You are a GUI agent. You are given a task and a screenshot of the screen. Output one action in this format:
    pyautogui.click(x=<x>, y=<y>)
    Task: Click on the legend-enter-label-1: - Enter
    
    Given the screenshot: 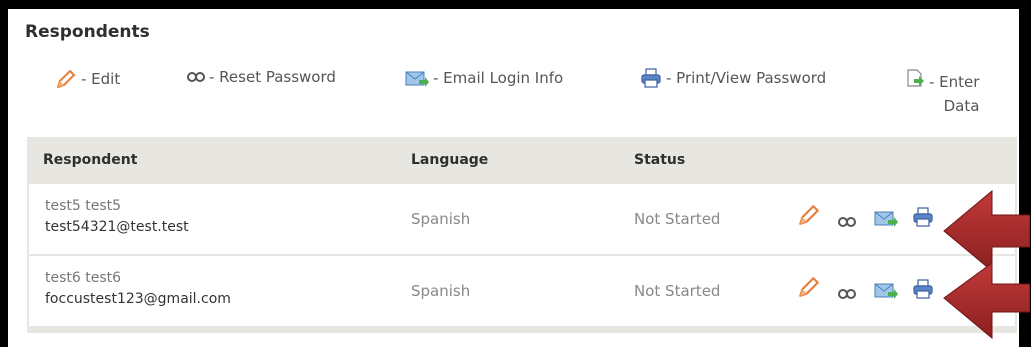 What is the action you would take?
    pyautogui.click(x=954, y=81)
    